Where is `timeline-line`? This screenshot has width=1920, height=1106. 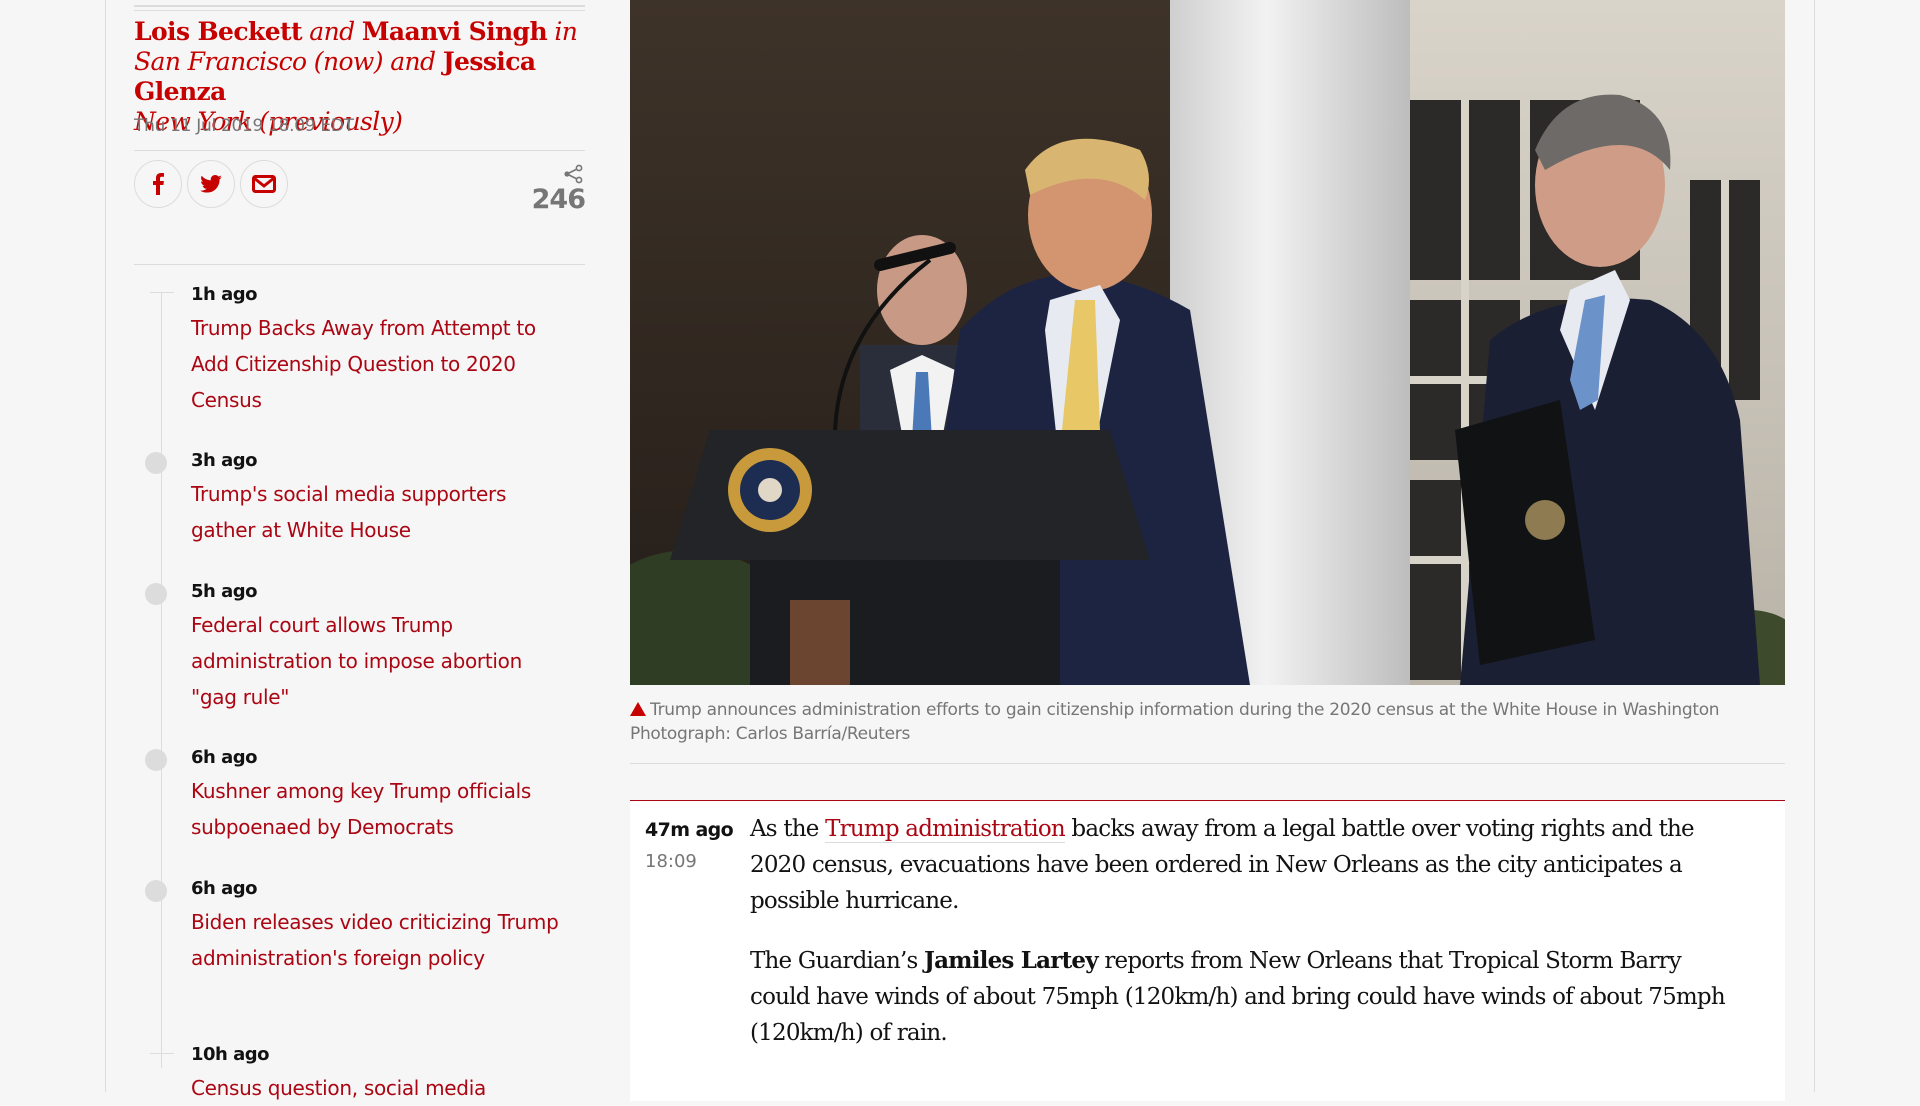
timeline-line is located at coordinates (161, 680).